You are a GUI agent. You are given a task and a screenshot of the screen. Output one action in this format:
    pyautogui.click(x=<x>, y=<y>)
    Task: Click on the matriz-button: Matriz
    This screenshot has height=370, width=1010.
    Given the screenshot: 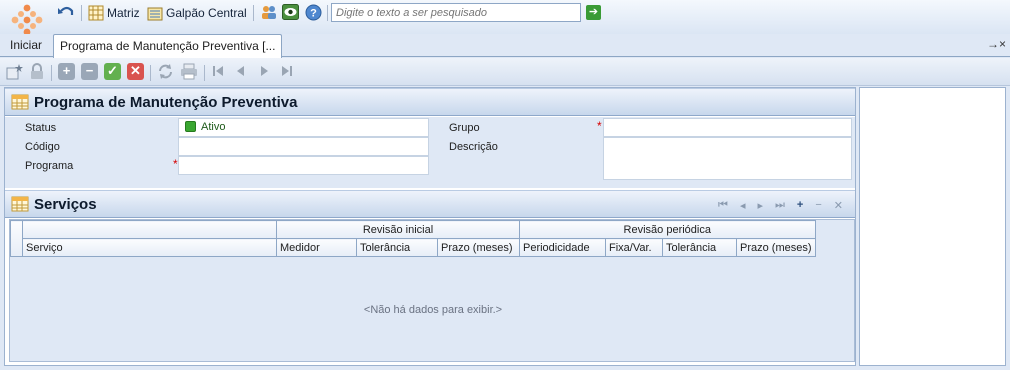 What is the action you would take?
    pyautogui.click(x=114, y=13)
    